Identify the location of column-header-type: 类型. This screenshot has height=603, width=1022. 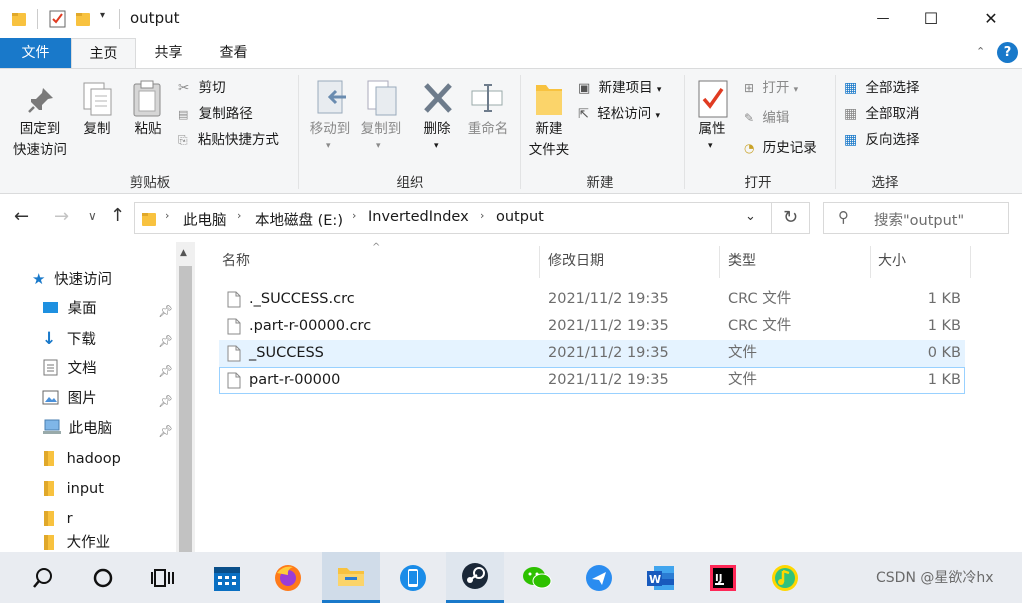
(742, 261).